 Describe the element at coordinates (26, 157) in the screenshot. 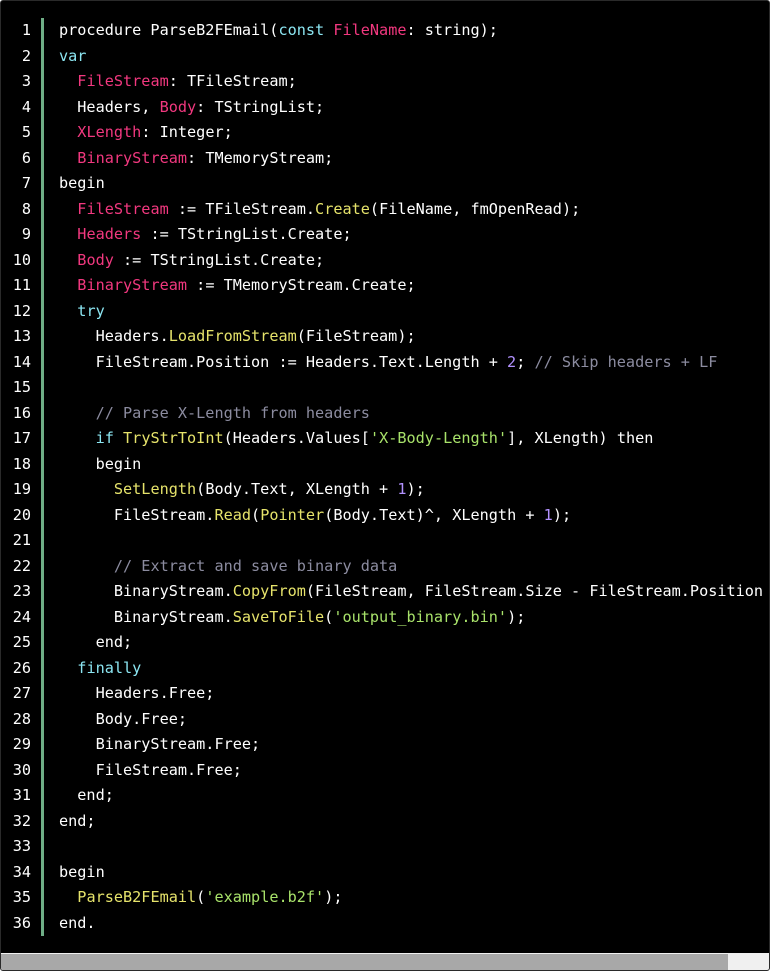

I see `line-number: 6` at that location.